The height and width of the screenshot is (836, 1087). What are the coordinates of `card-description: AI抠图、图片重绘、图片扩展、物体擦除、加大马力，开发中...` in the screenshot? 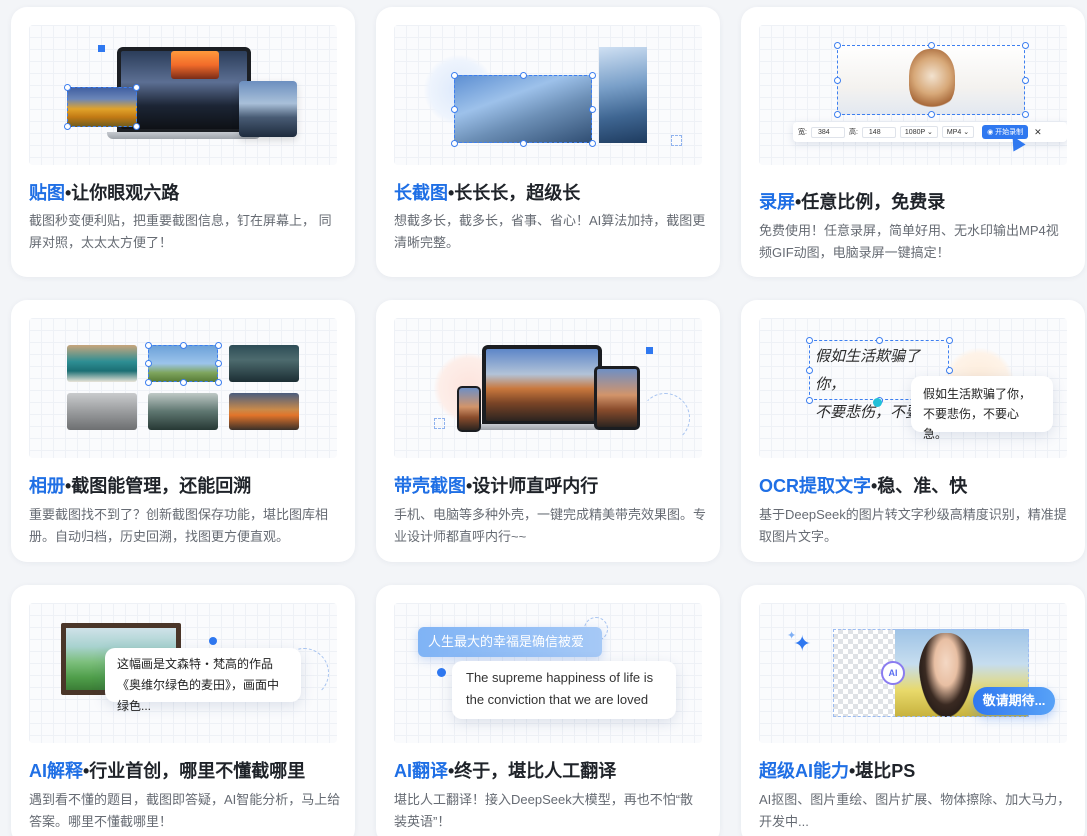 It's located at (915, 810).